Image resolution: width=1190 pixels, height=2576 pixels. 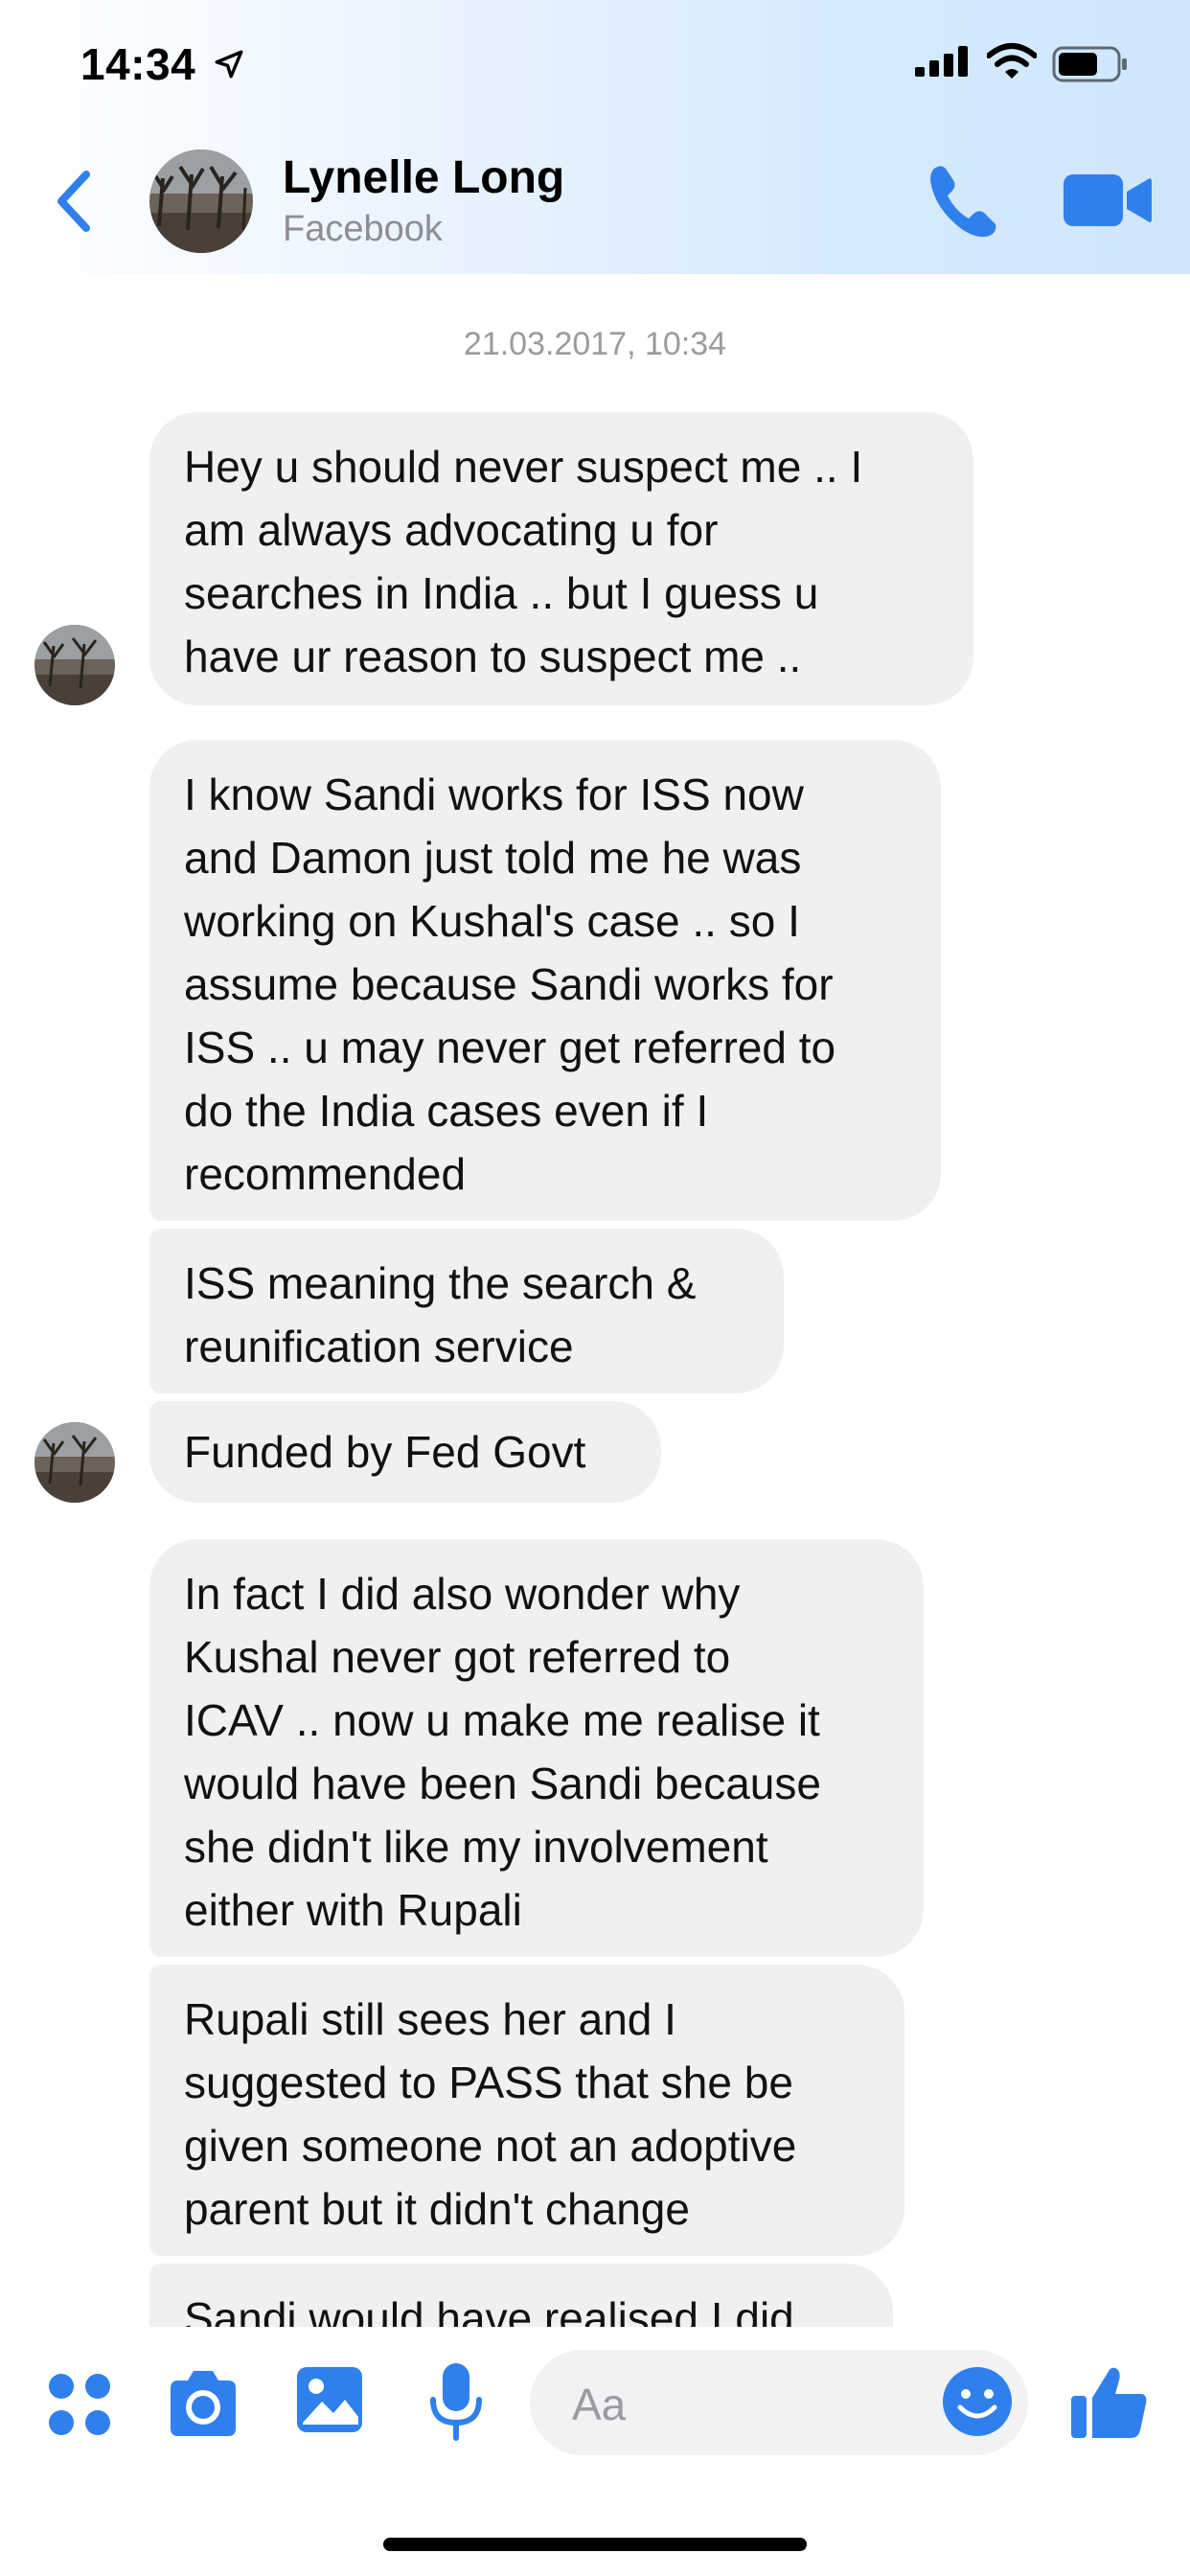 What do you see at coordinates (1108, 200) in the screenshot?
I see `video-camera-icon` at bounding box center [1108, 200].